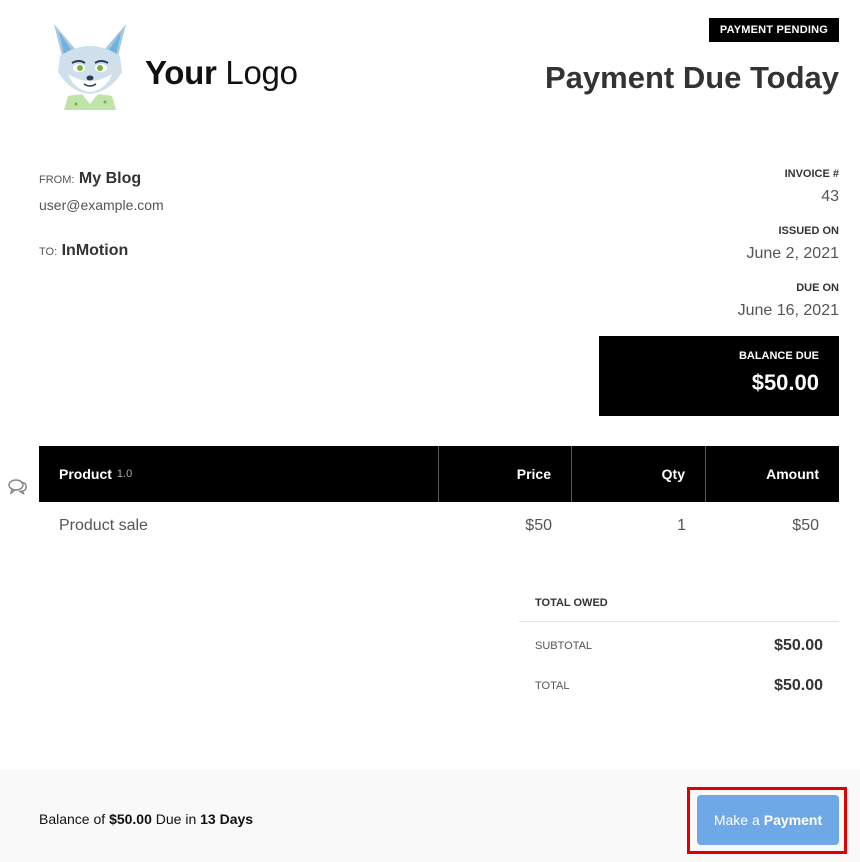 The width and height of the screenshot is (860, 862). What do you see at coordinates (221, 73) in the screenshot?
I see `logo-text: Your Logo` at bounding box center [221, 73].